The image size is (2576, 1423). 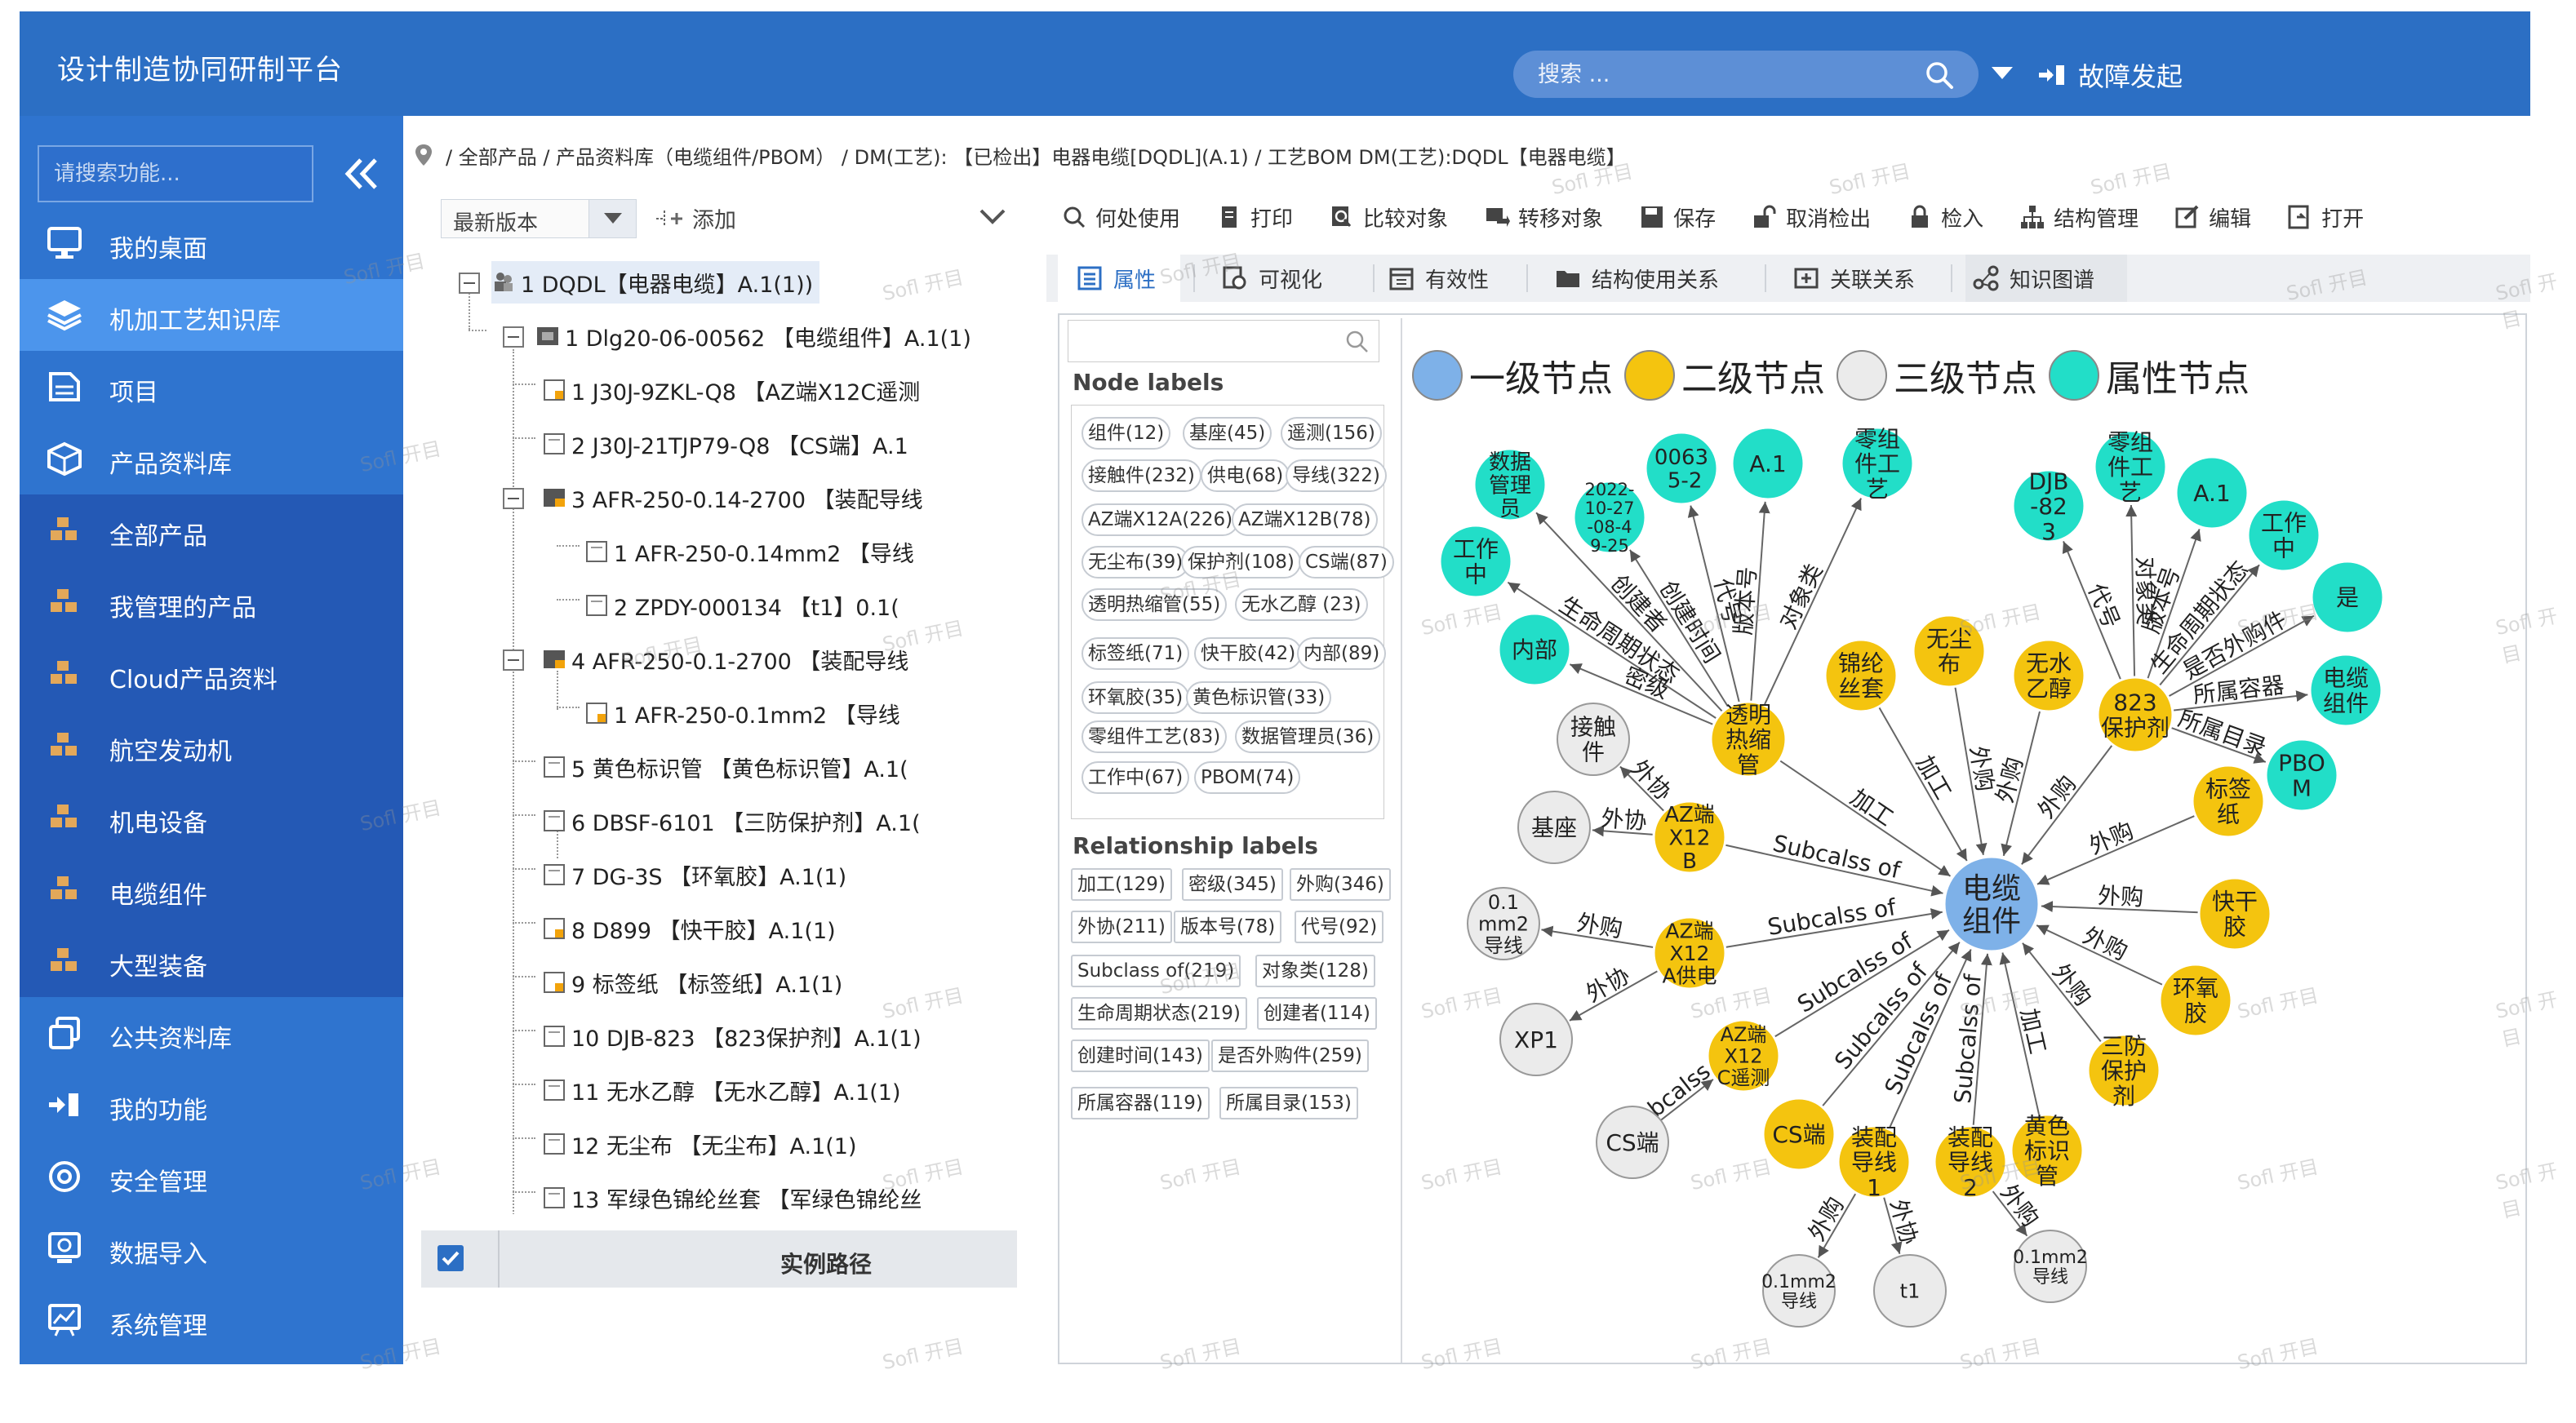 I want to click on cancel-checkout-button: 取消检出, so click(x=1811, y=217).